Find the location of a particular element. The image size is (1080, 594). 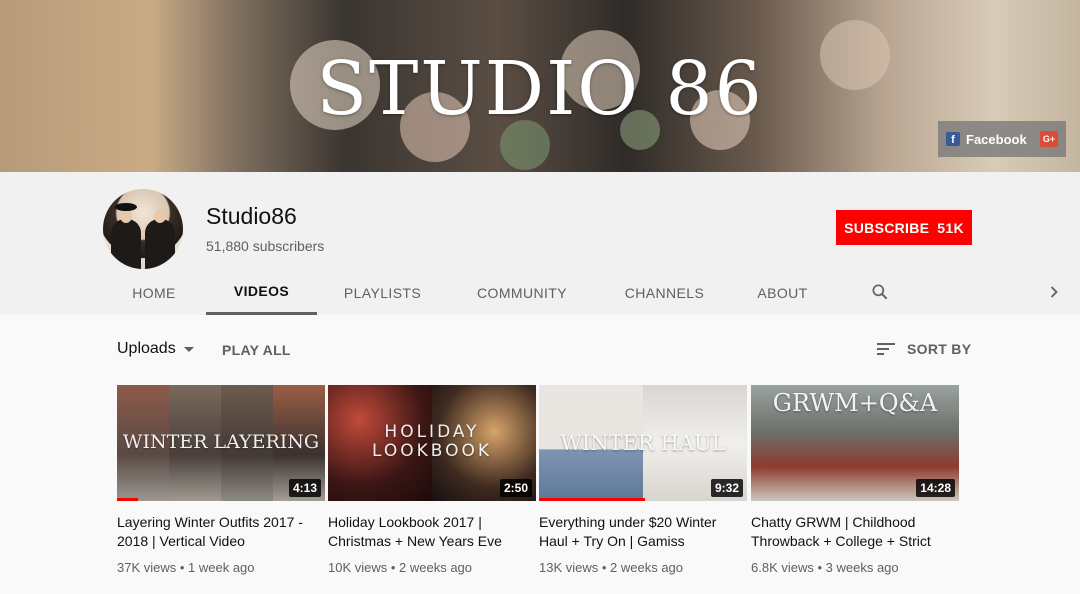

tab-community: COMMUNITY is located at coordinates (522, 292).